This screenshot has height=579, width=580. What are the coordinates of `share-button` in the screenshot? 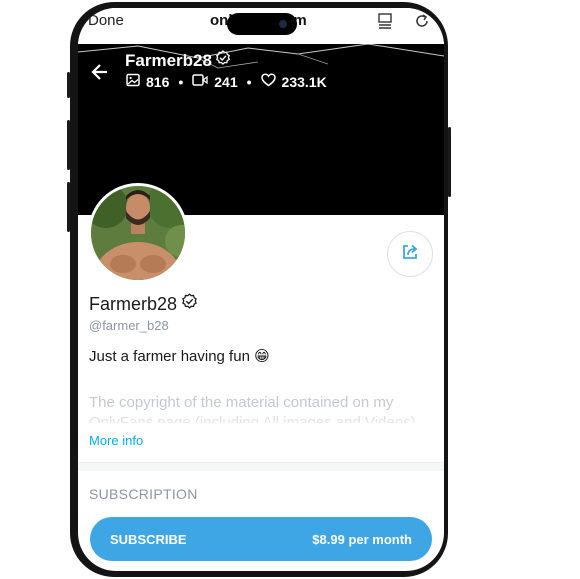 It's located at (410, 254).